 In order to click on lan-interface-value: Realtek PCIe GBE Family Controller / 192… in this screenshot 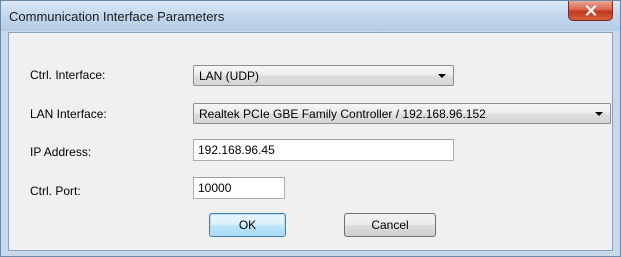, I will do `click(342, 114)`.